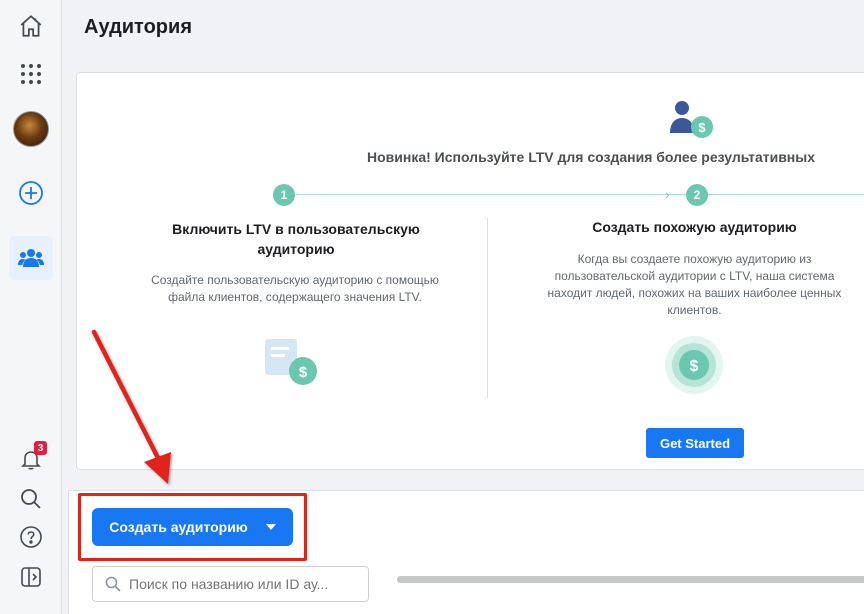 This screenshot has width=864, height=614. I want to click on notification-badge: 3, so click(40, 448).